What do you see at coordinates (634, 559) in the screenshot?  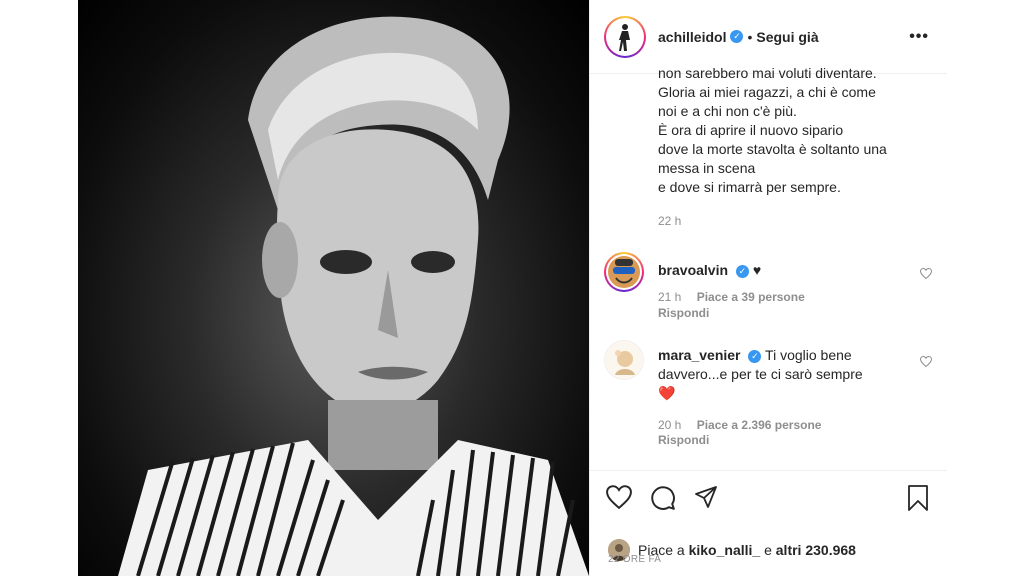 I see `post-timestamp: 22 ORE FA` at bounding box center [634, 559].